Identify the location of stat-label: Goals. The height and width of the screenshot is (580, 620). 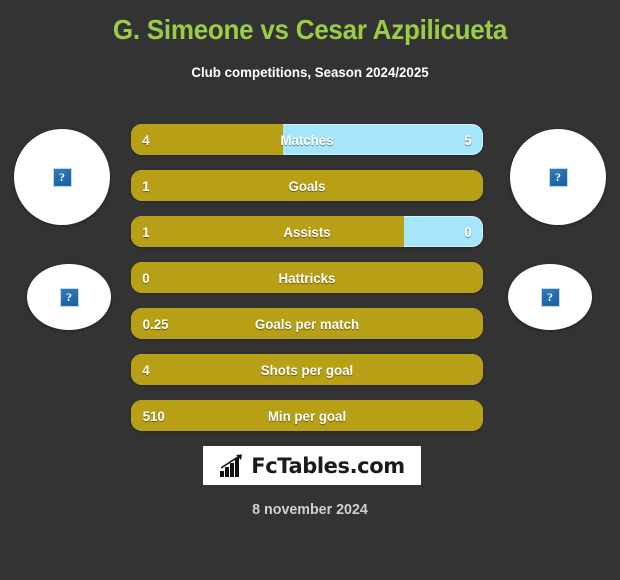
(307, 185).